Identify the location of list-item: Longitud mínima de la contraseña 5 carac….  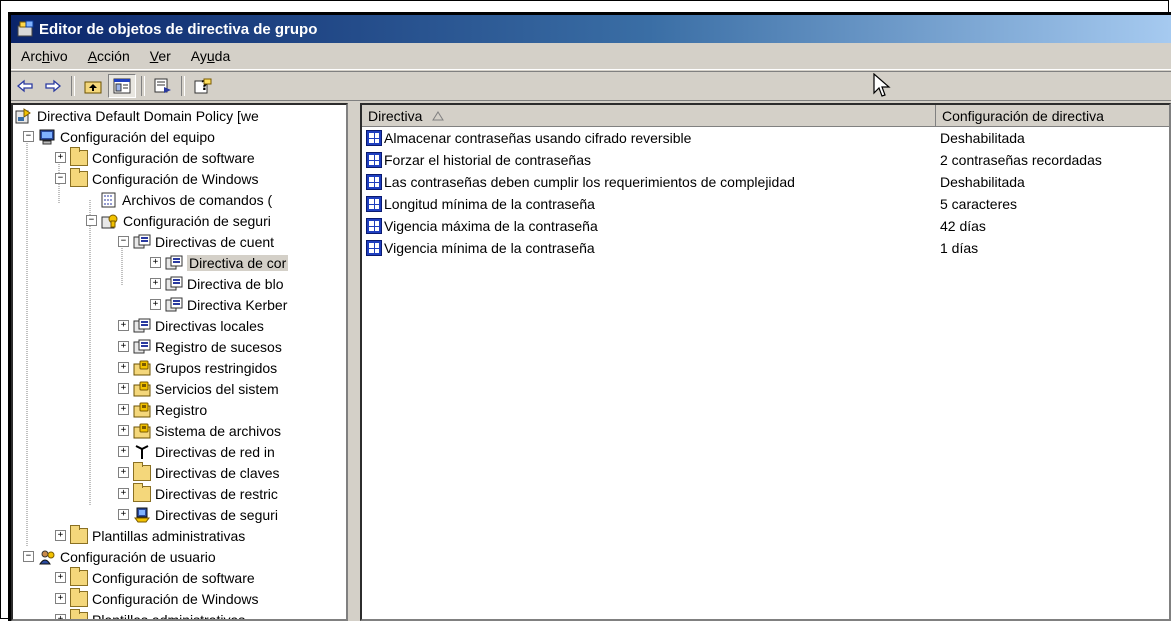
(765, 204).